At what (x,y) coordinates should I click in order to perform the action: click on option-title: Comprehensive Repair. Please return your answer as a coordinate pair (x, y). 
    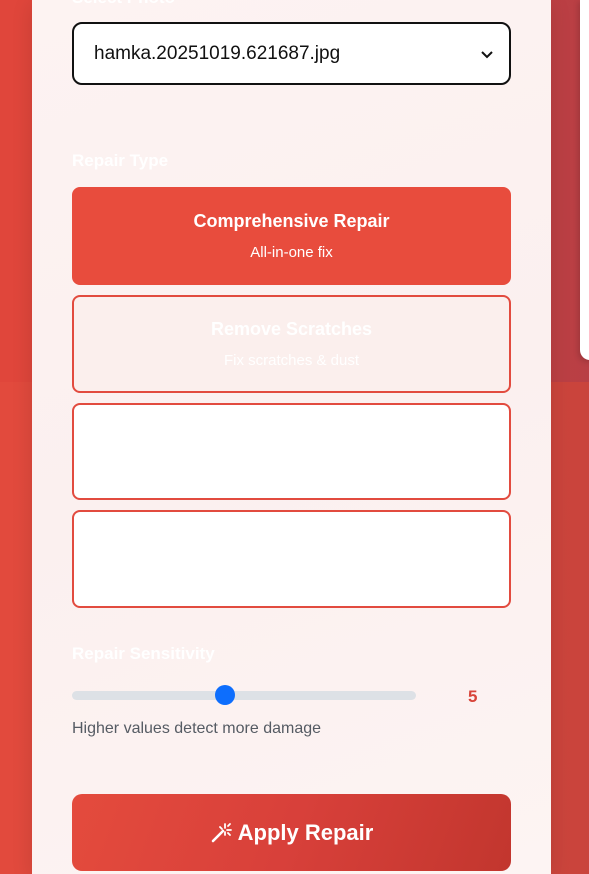
    Looking at the image, I should click on (291, 221).